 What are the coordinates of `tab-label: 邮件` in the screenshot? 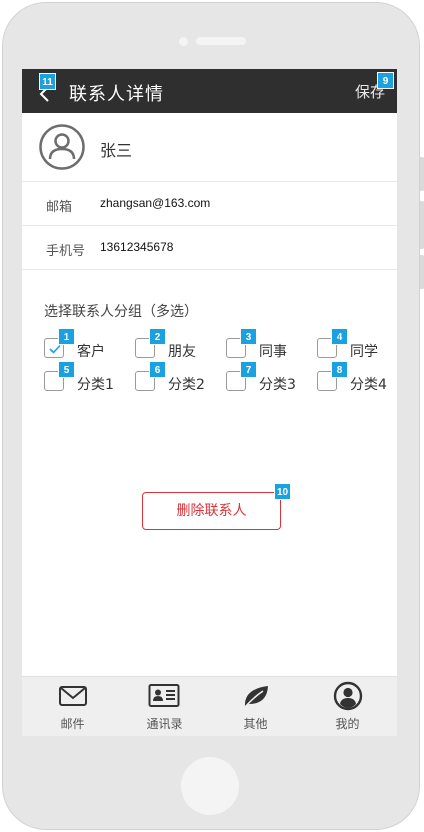 It's located at (72, 724).